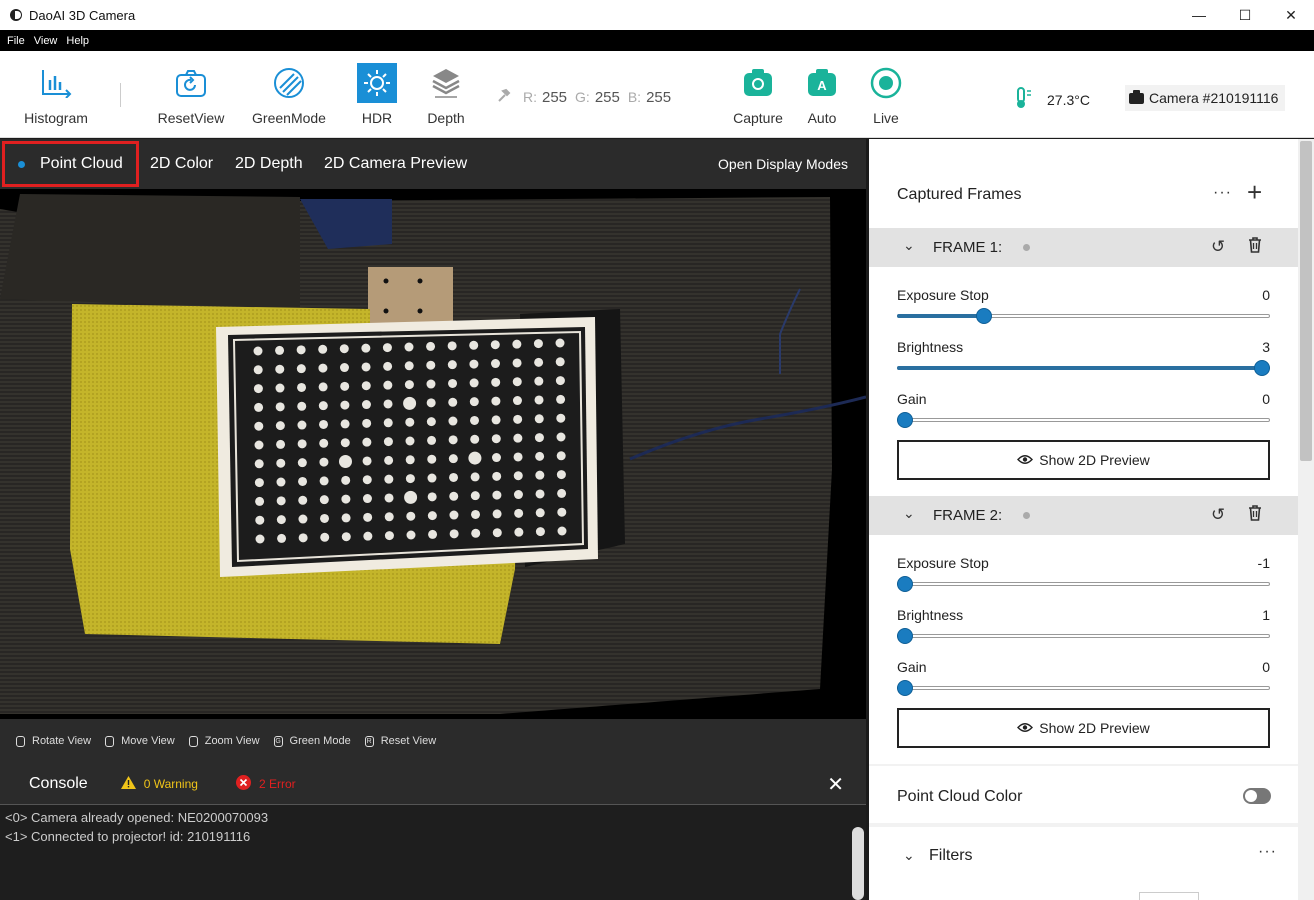 This screenshot has width=1314, height=900. I want to click on slider-label: Brightness, so click(930, 347).